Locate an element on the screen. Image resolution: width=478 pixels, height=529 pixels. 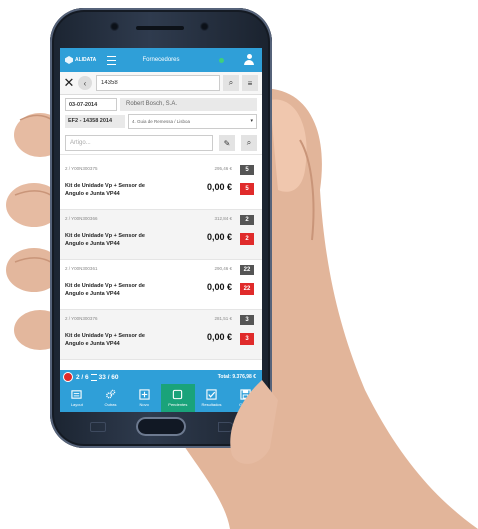
date-field: 03-07-2014 is located at coordinates (91, 104).